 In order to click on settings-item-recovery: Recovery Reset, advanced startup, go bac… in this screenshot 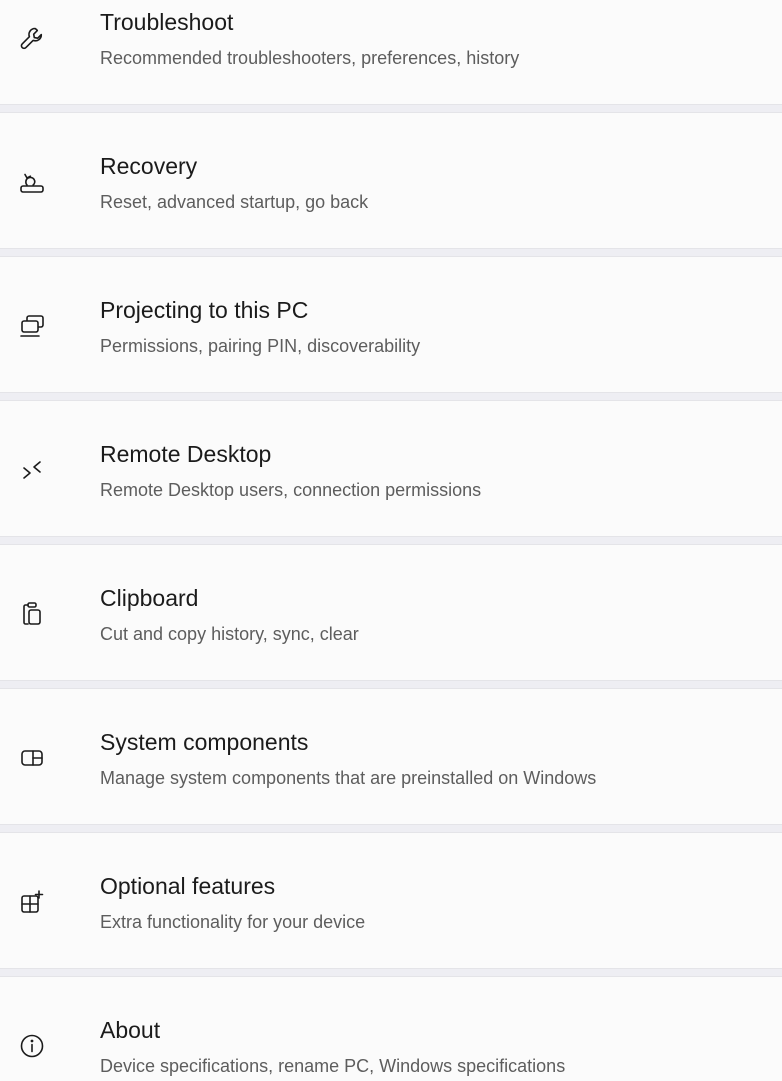, I will do `click(391, 180)`.